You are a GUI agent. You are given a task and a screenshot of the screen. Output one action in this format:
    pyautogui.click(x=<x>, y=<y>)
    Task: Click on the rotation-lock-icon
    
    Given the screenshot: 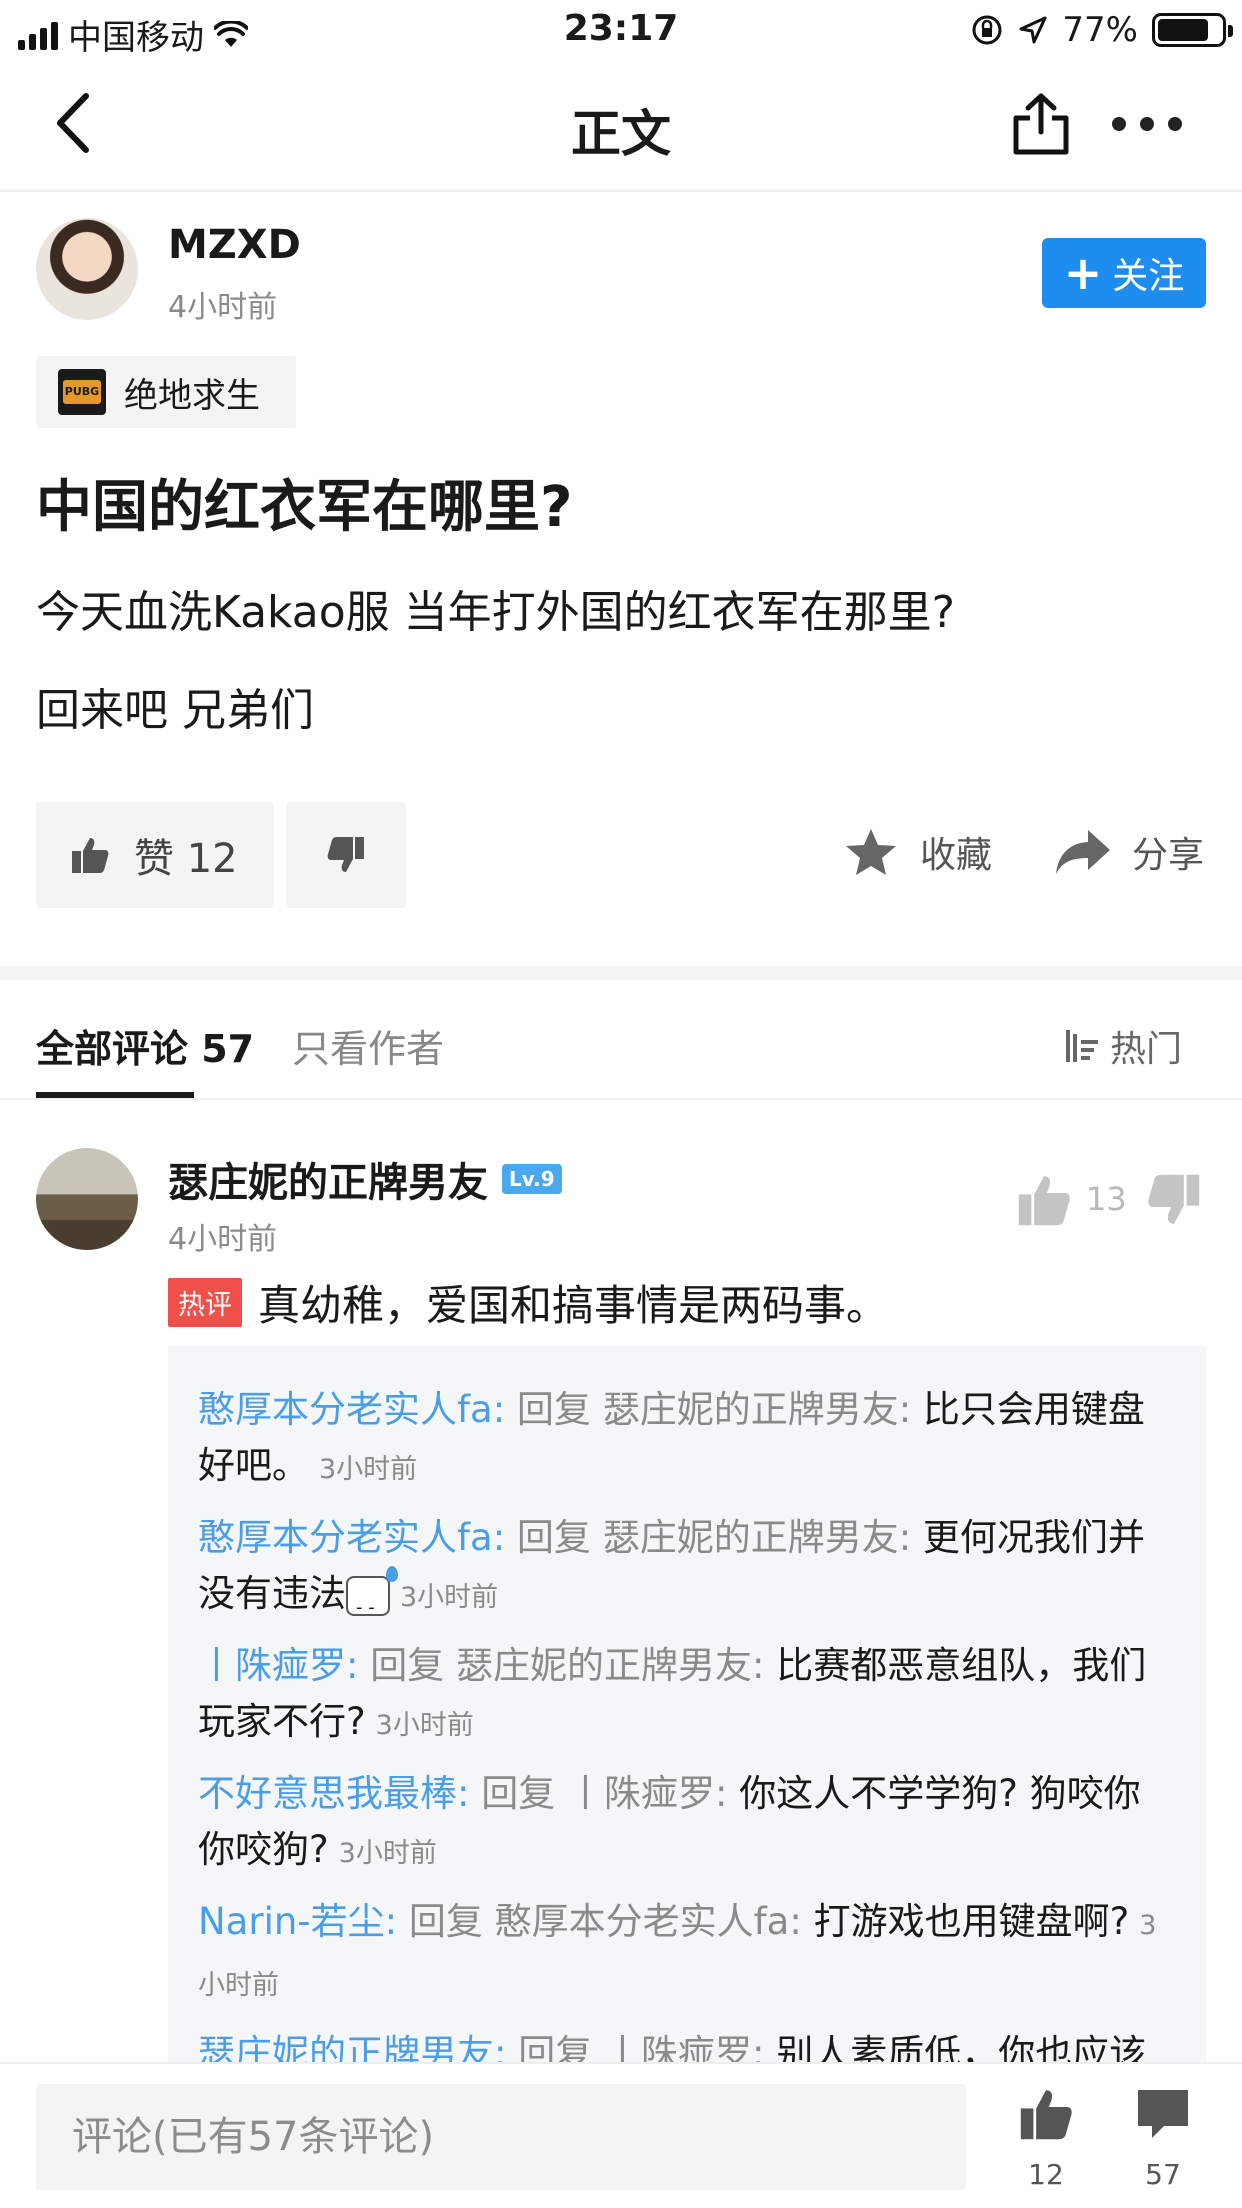 What is the action you would take?
    pyautogui.click(x=987, y=30)
    